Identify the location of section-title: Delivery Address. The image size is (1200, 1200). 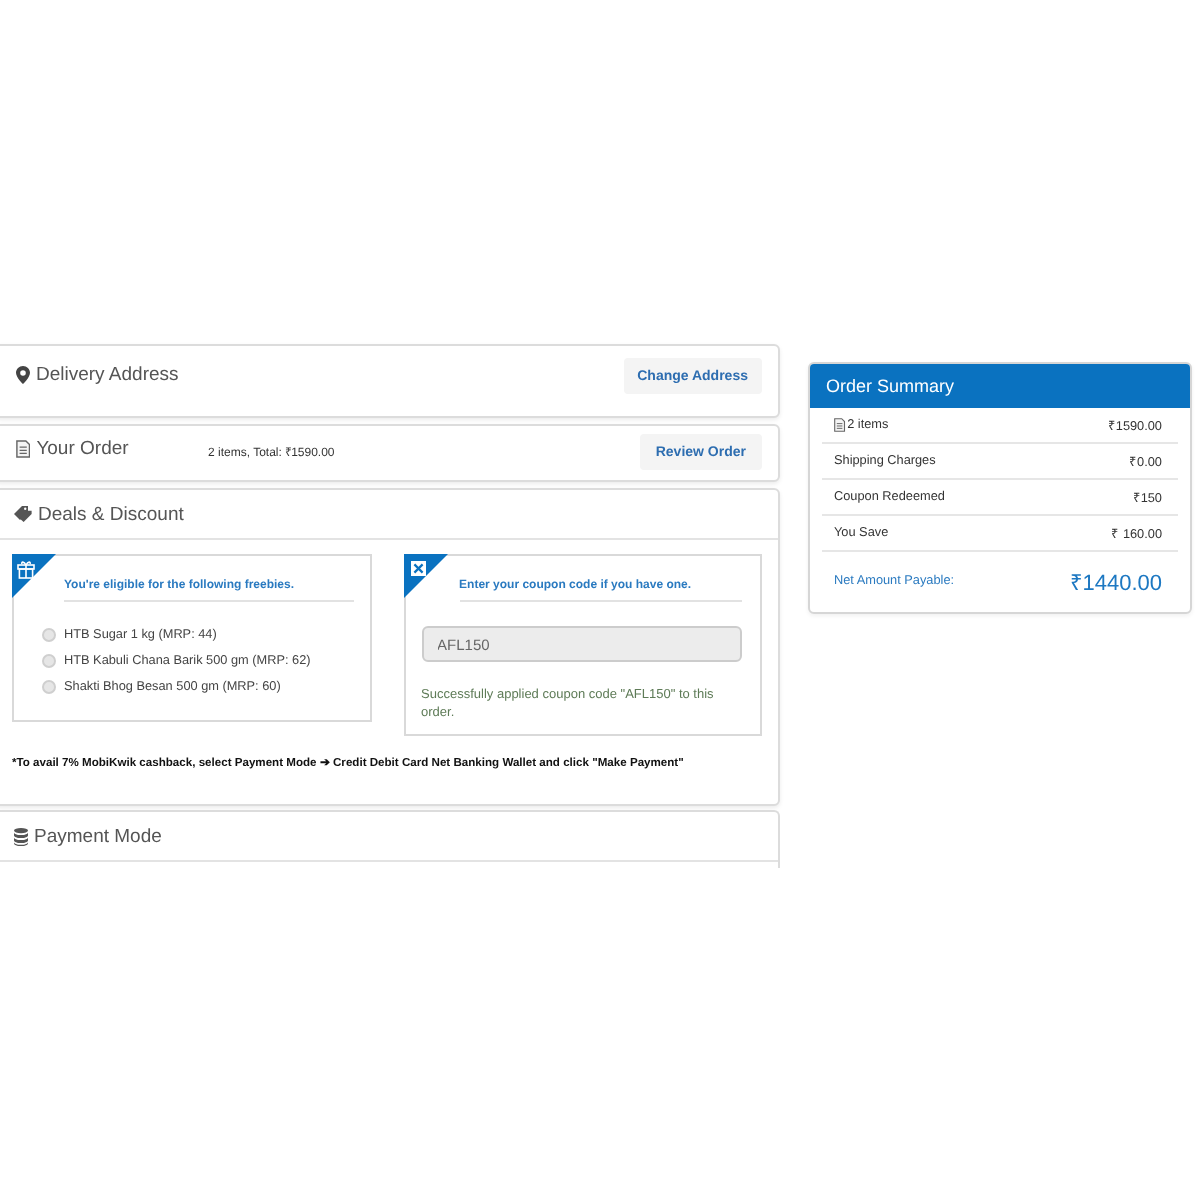
(107, 375).